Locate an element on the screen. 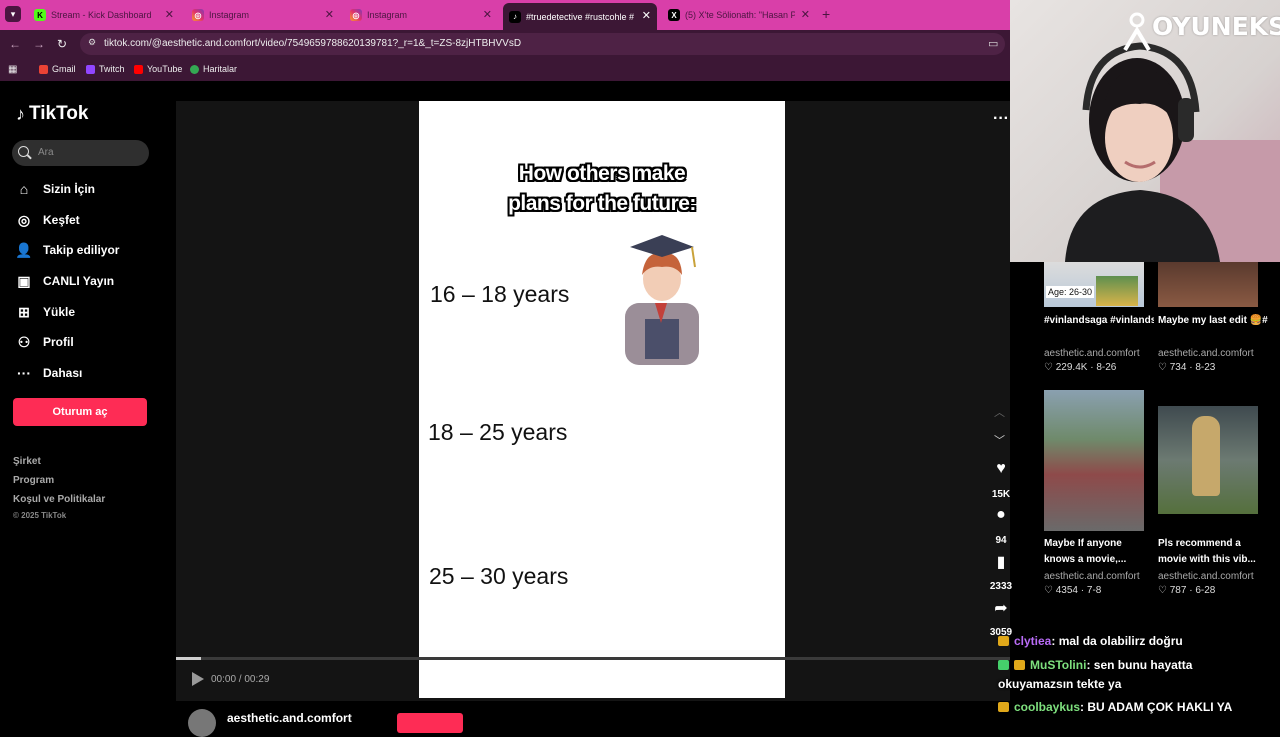 Image resolution: width=1280 pixels, height=737 pixels. kick-icon: K is located at coordinates (40, 15).